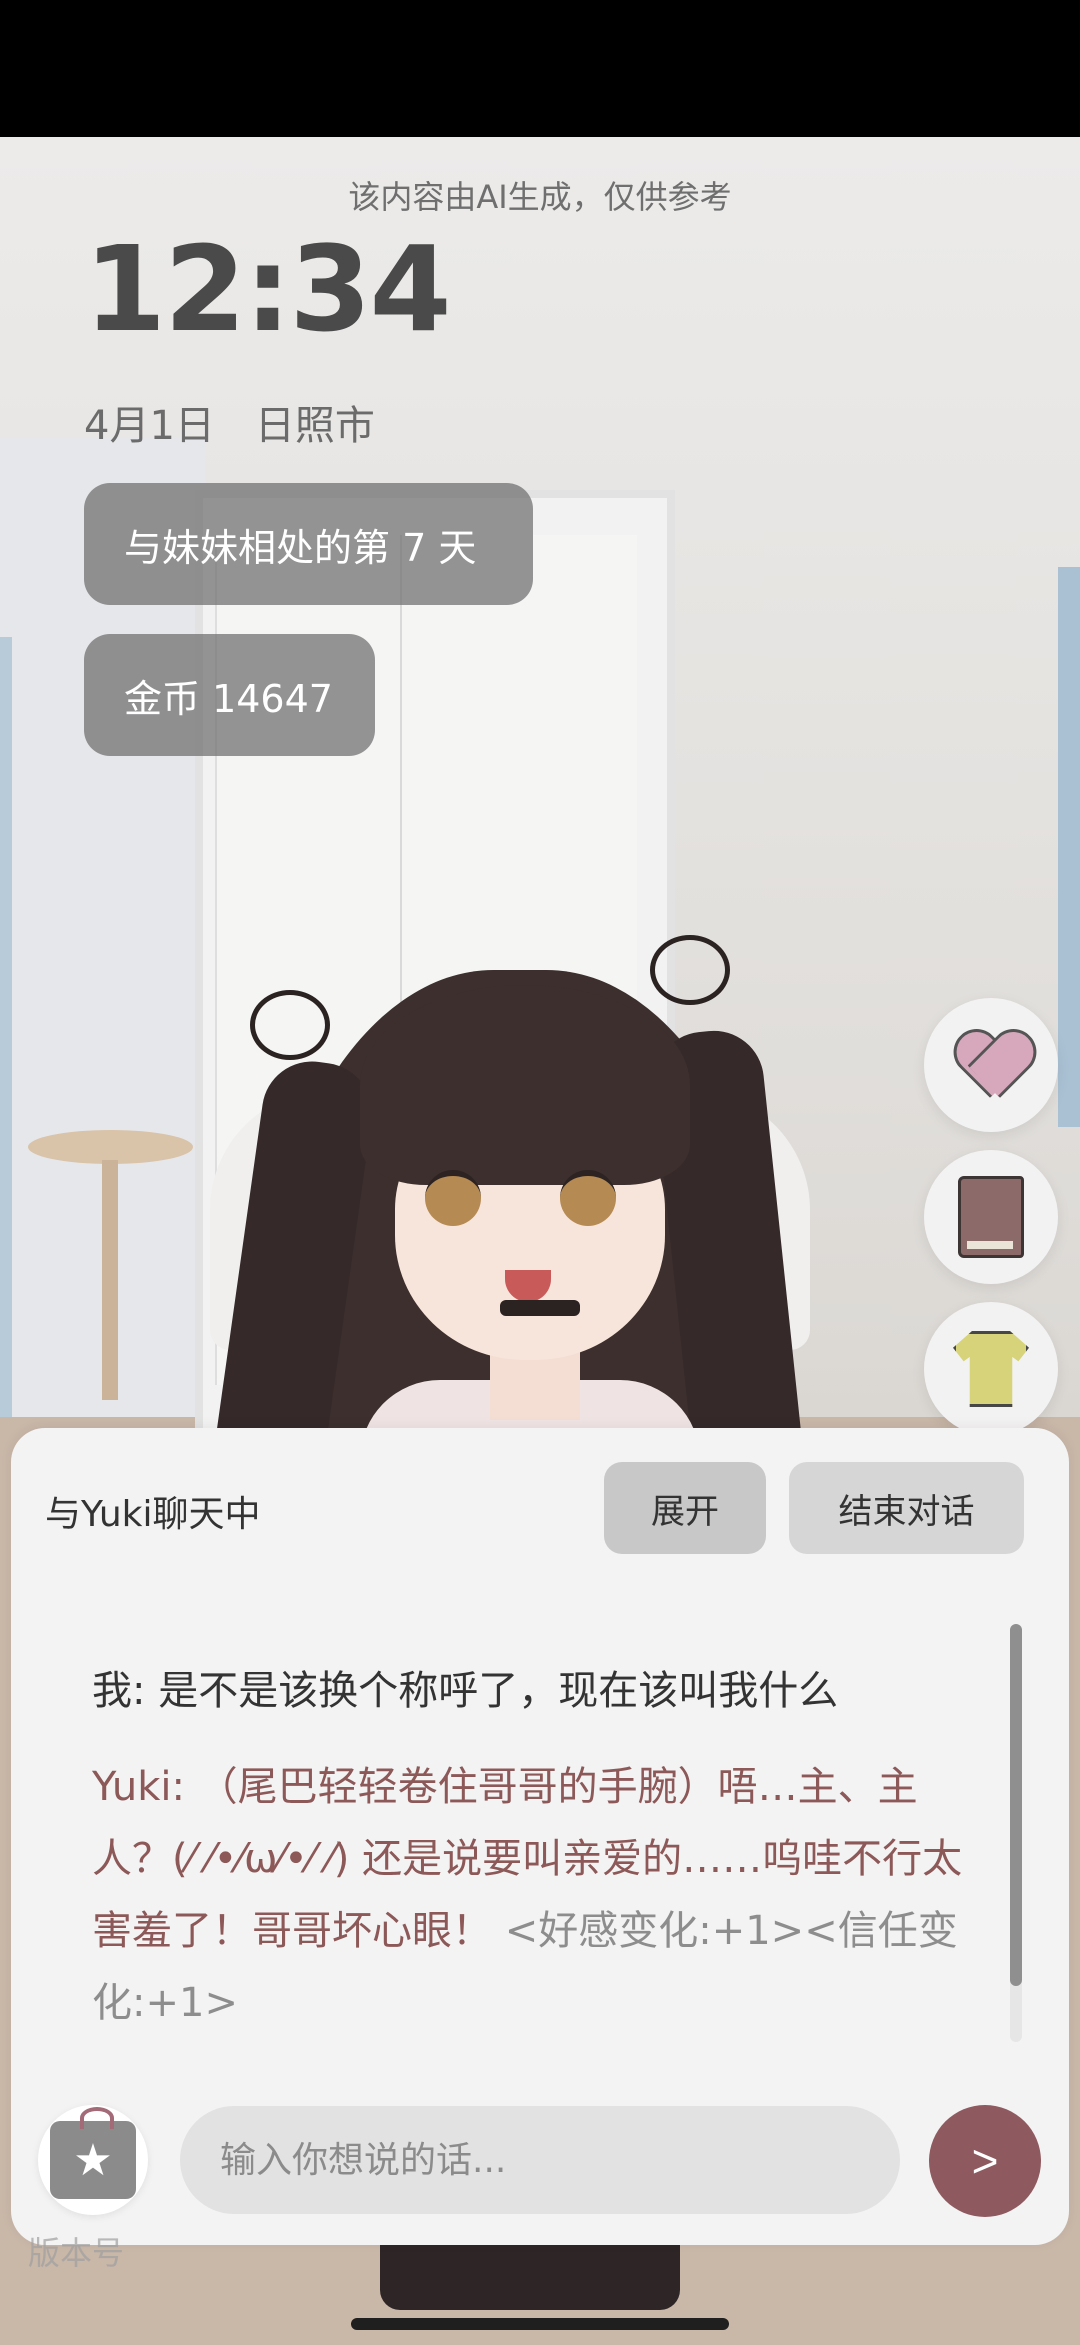  What do you see at coordinates (498, 1691) in the screenshot?
I see `message-text: 是不是该换个称呼了，现在该叫我什么` at bounding box center [498, 1691].